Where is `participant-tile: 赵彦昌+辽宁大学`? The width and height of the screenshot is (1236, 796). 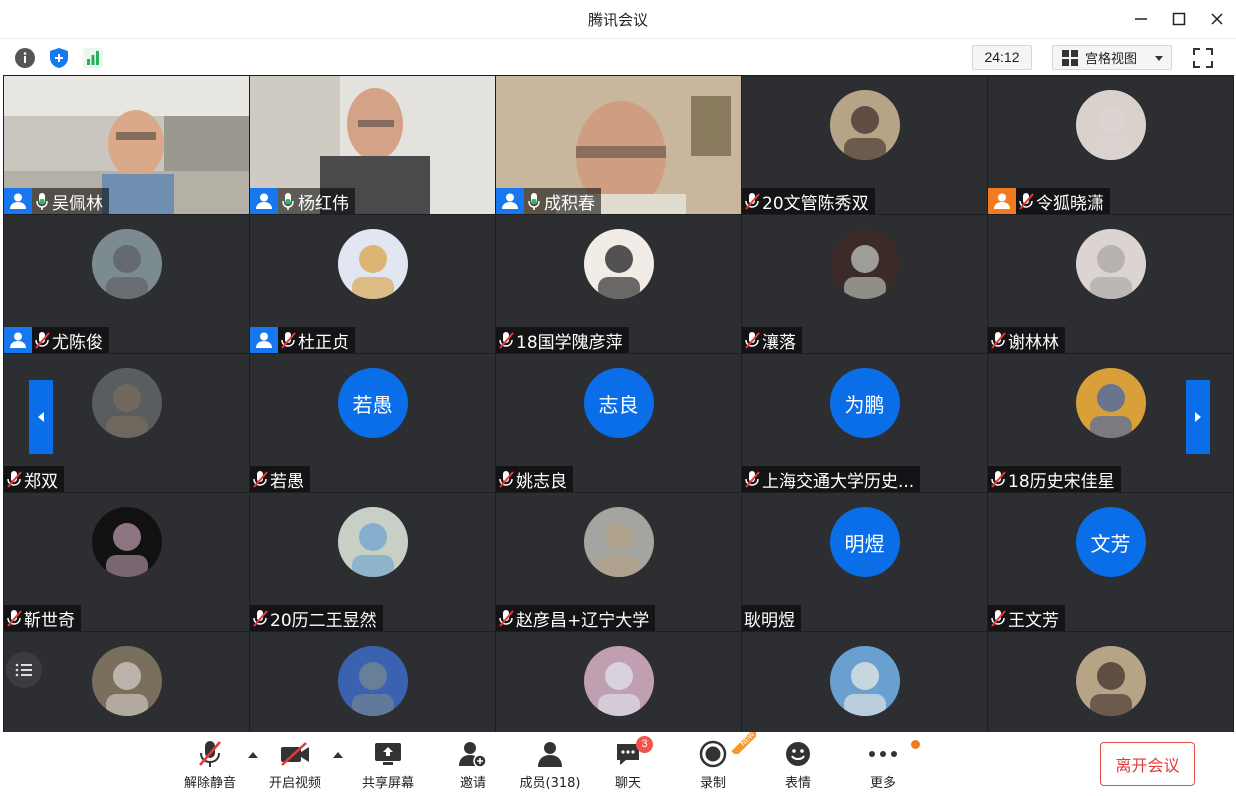
participant-tile: 赵彦昌+辽宁大学 is located at coordinates (618, 562).